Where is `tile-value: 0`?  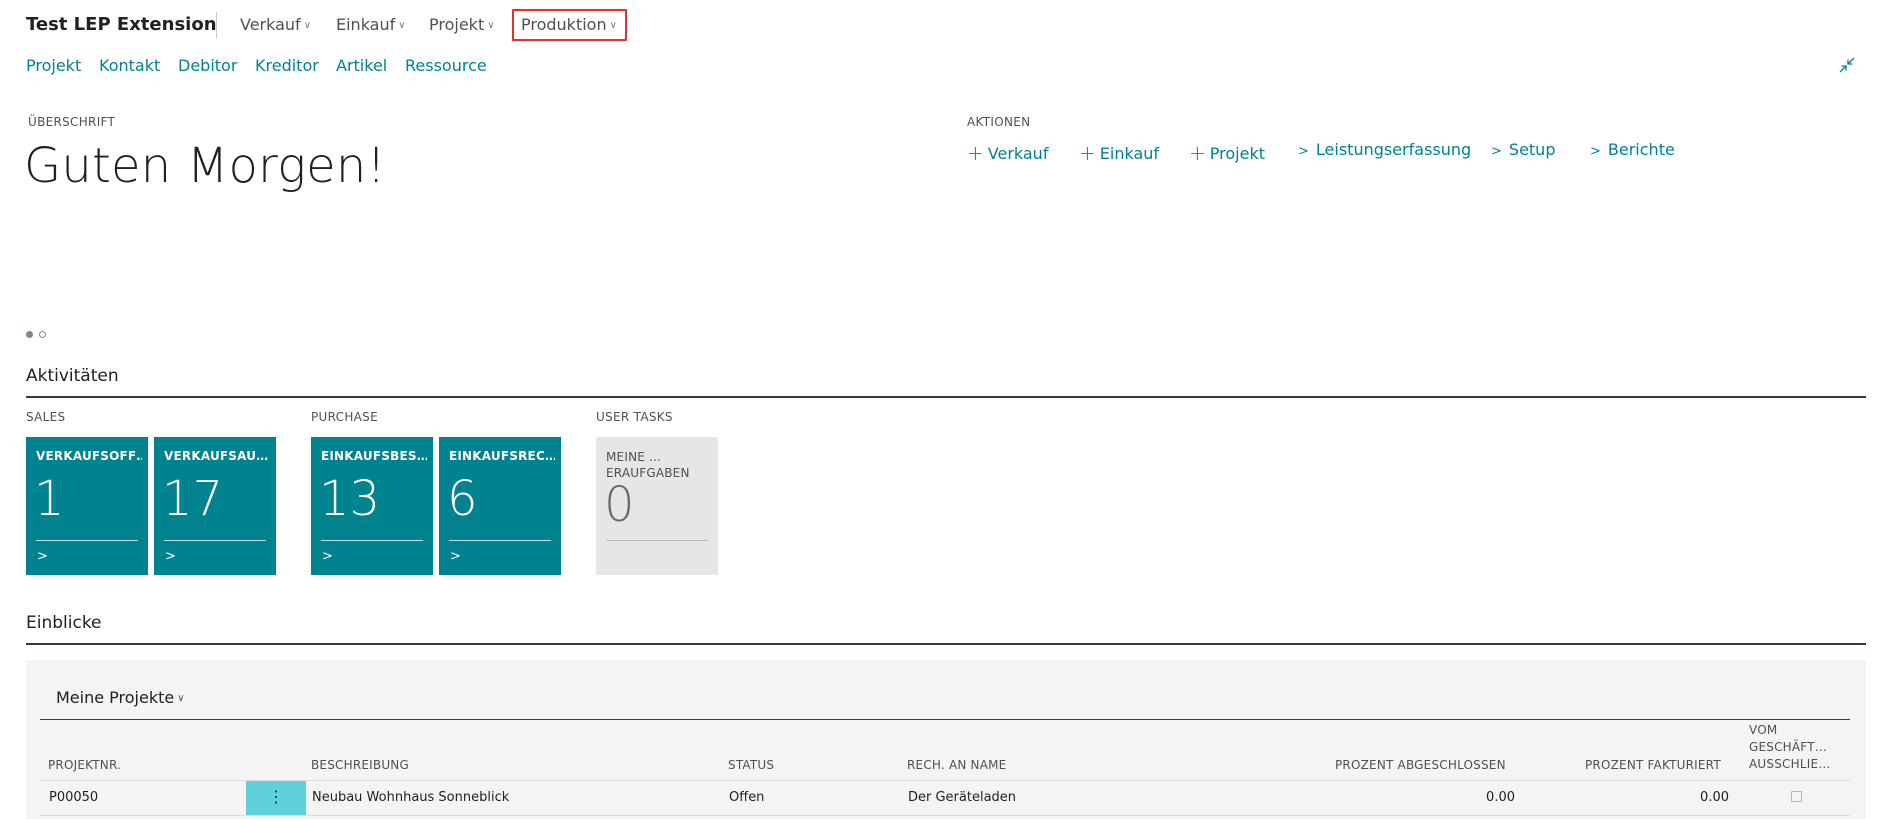
tile-value: 0 is located at coordinates (619, 505).